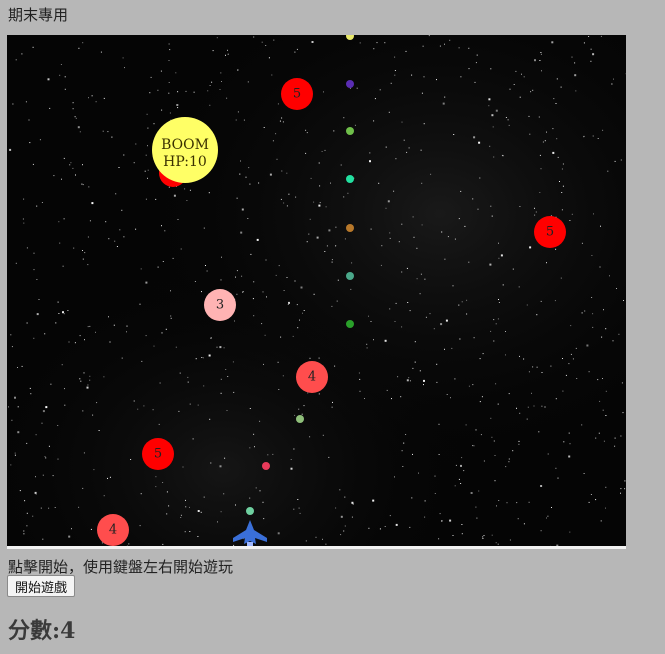 This screenshot has height=654, width=665. I want to click on bullet, so click(266, 466).